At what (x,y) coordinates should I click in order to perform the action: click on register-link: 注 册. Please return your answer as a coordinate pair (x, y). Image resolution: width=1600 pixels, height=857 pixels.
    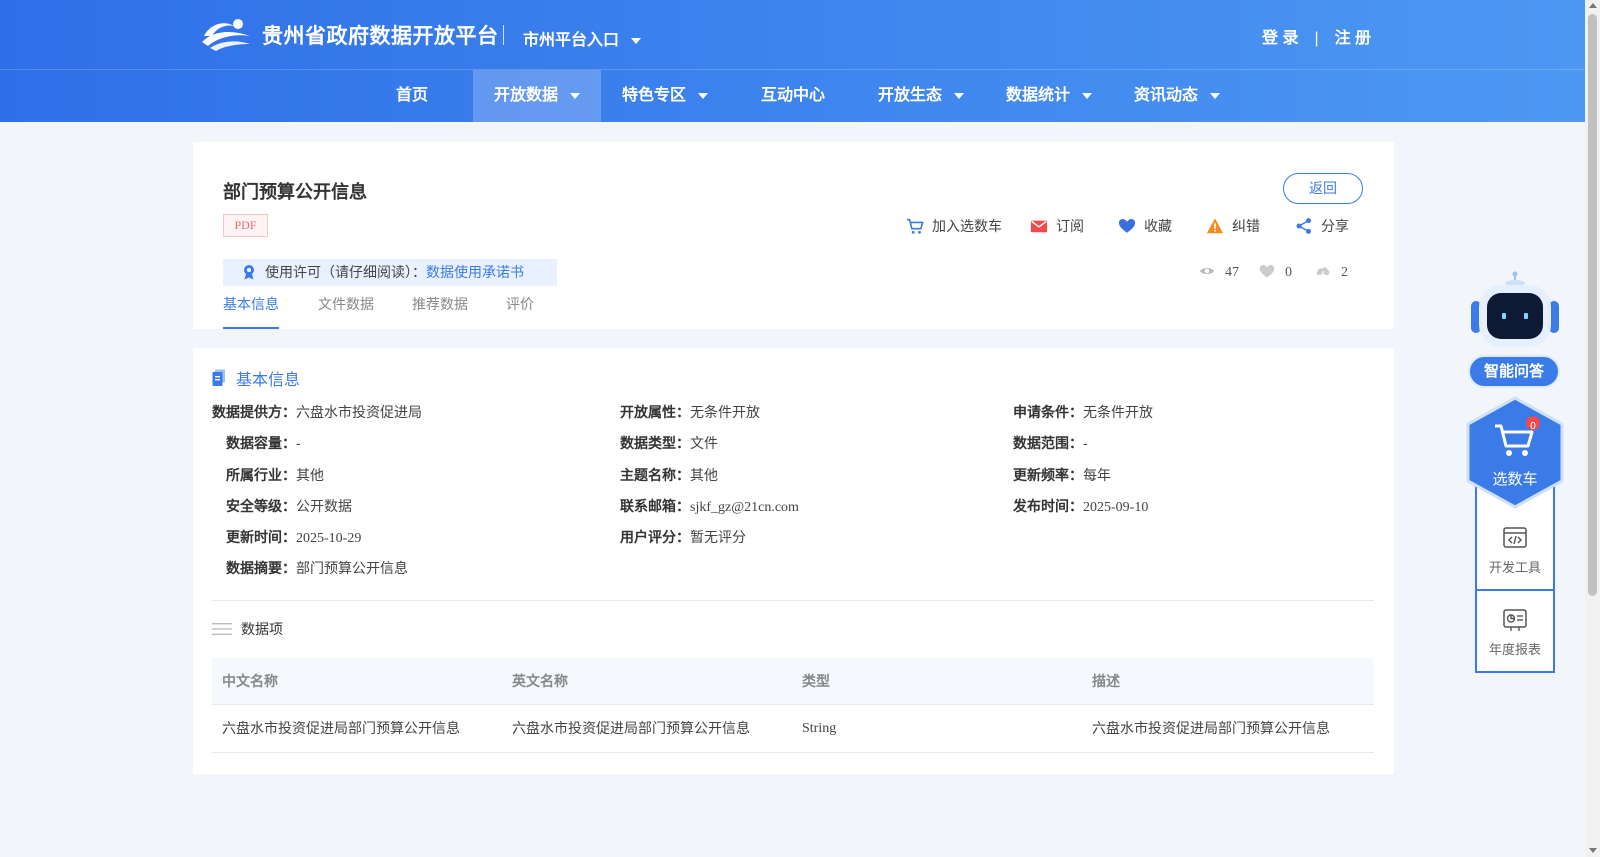
    Looking at the image, I should click on (1353, 38).